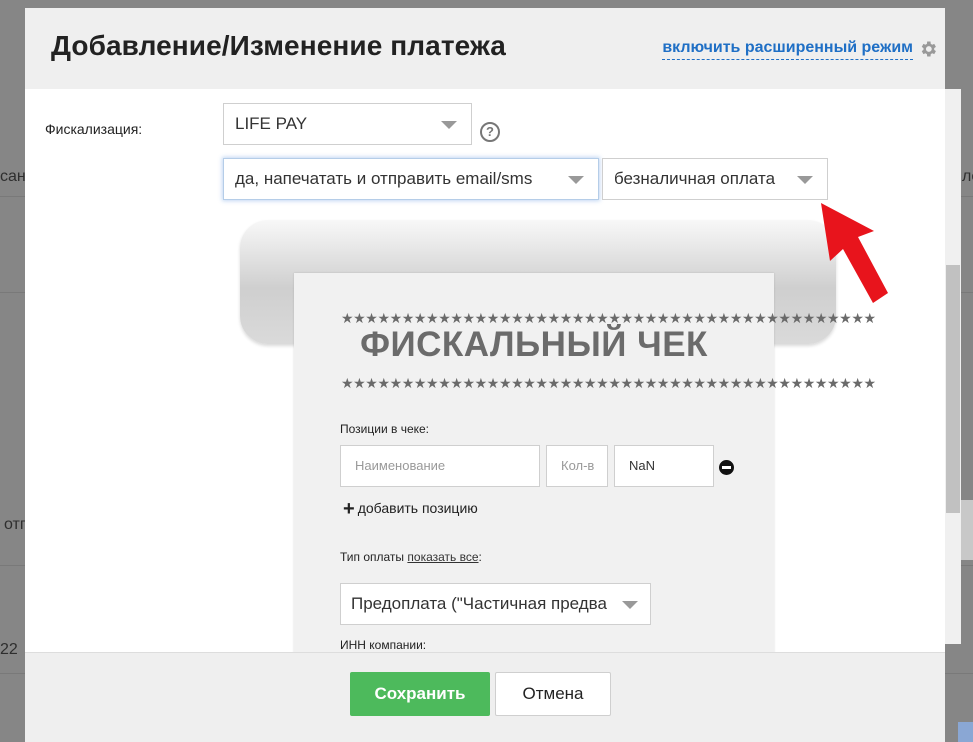 The image size is (973, 742). I want to click on fiscal-provider-select: LIFE PAY, so click(347, 124).